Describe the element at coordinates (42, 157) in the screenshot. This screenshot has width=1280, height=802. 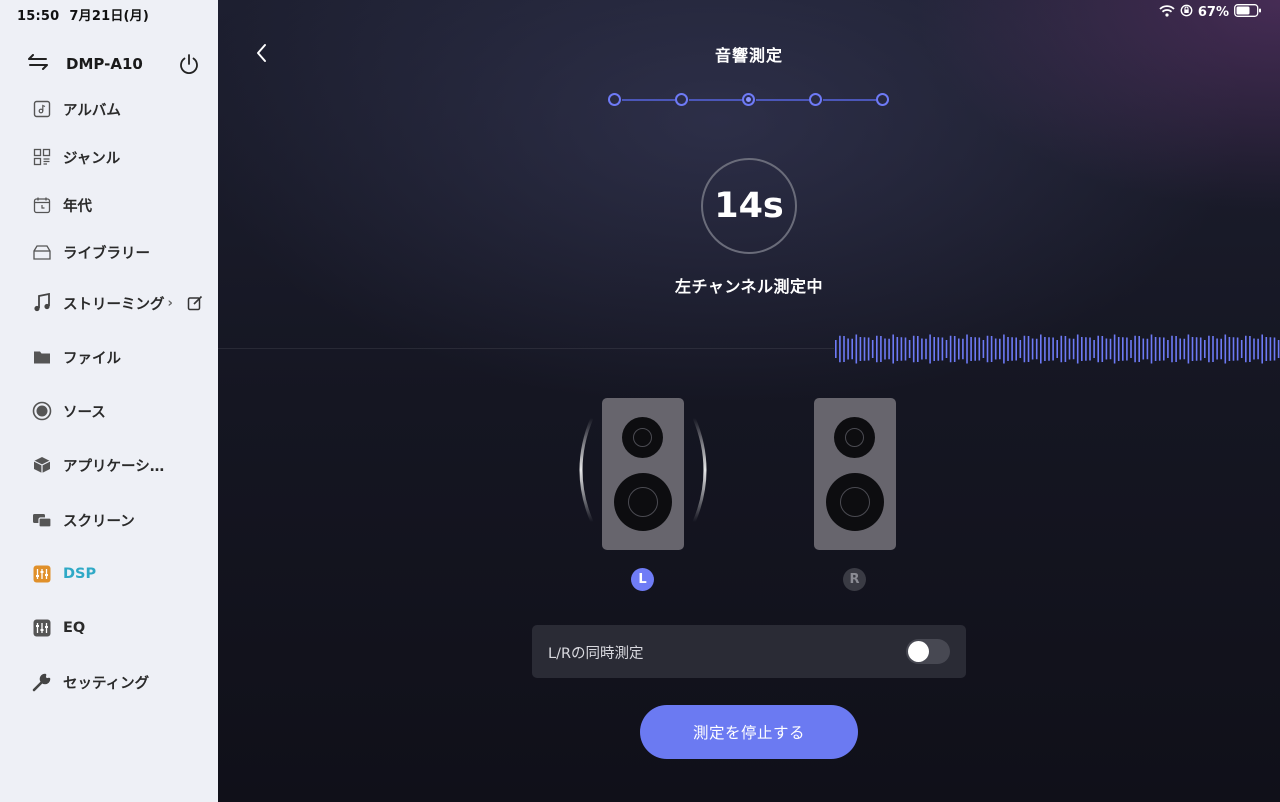
I see `genre-icon` at that location.